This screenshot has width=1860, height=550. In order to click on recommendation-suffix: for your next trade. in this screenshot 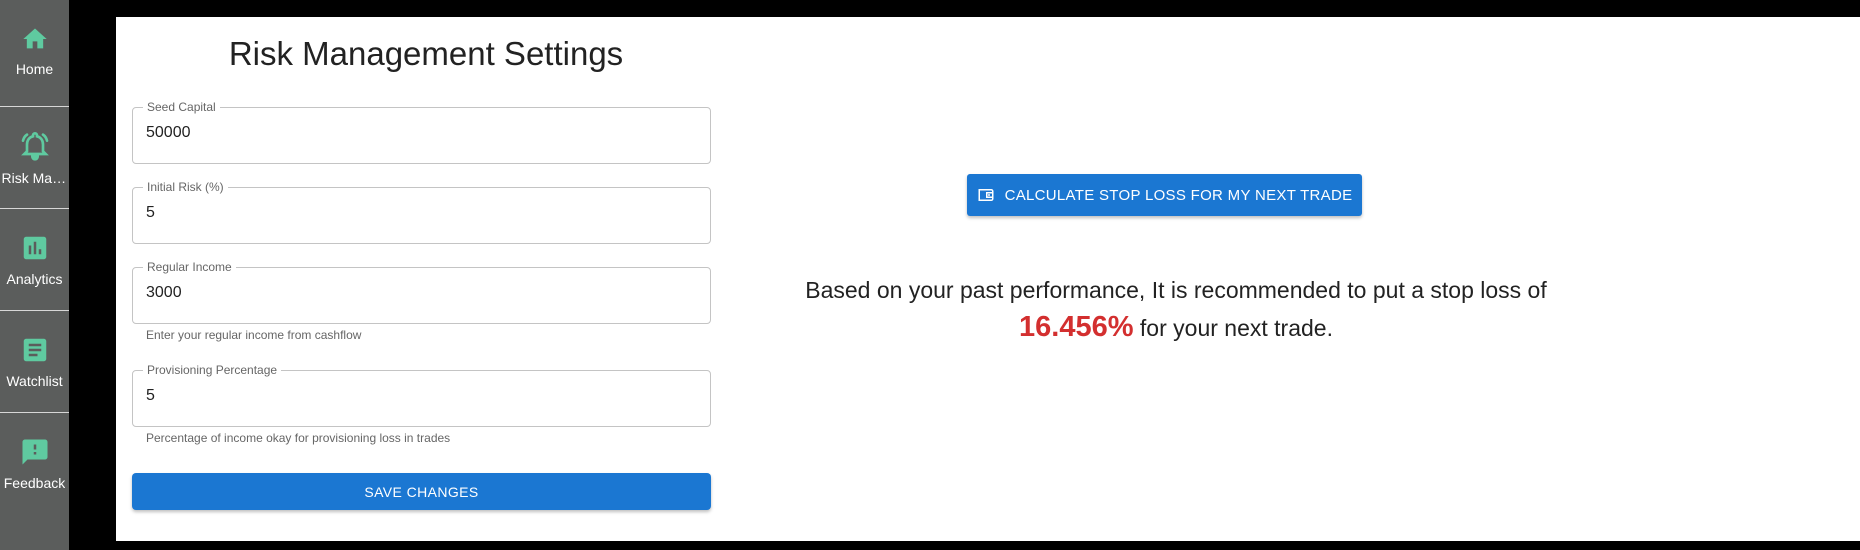, I will do `click(1233, 328)`.